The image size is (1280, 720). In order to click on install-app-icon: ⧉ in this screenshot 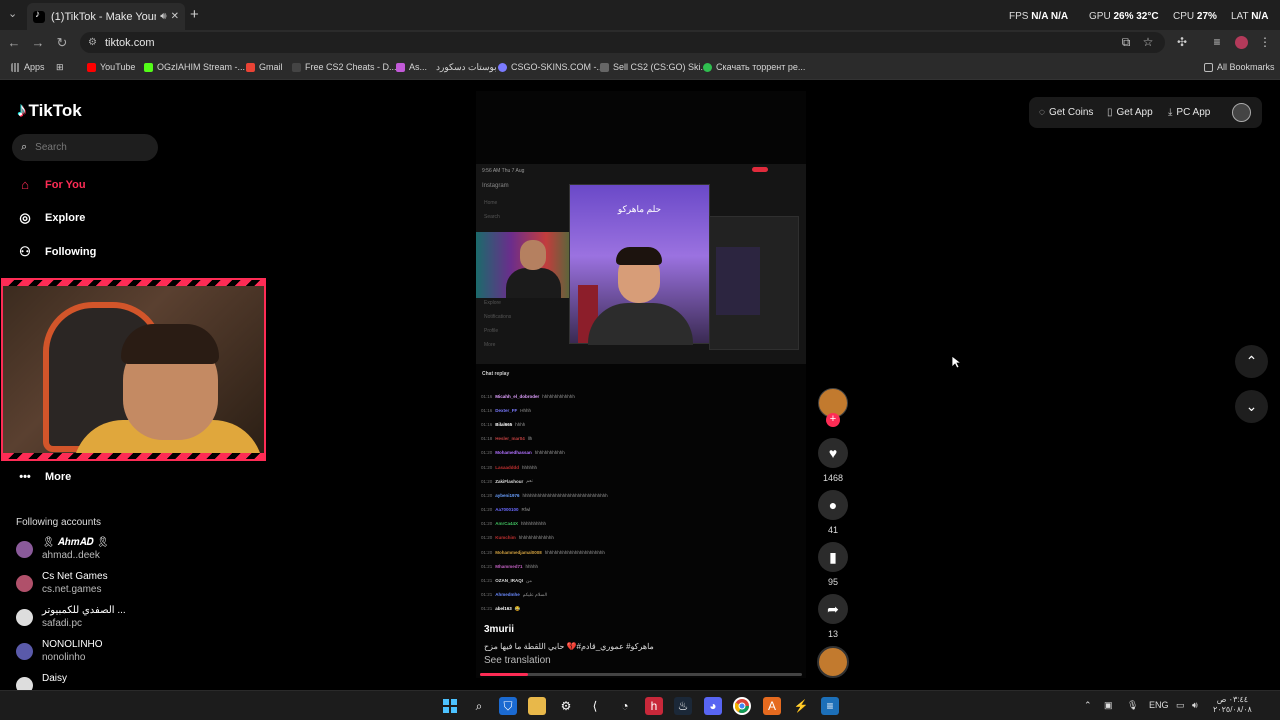, I will do `click(1126, 42)`.